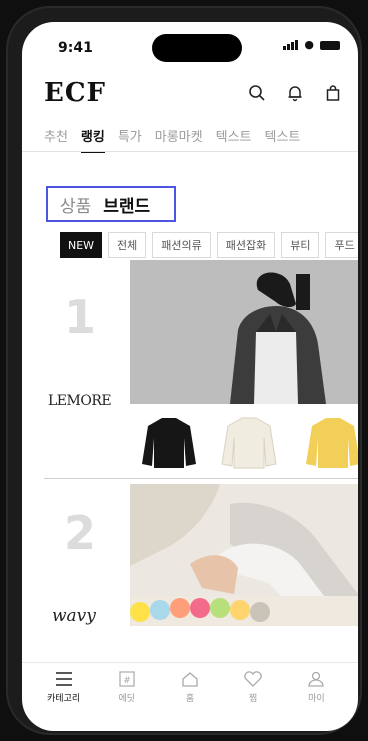  What do you see at coordinates (316, 679) in the screenshot?
I see `user-icon` at bounding box center [316, 679].